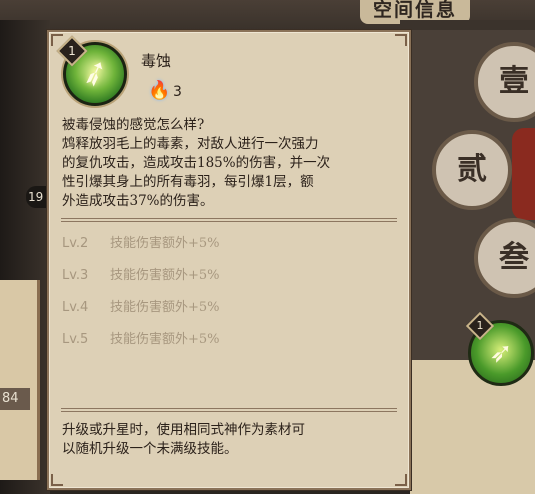 Image resolution: width=535 pixels, height=494 pixels. What do you see at coordinates (232, 440) in the screenshot?
I see `upgrade-tip: 升级或升星时，使用相同式神作为素材可 以随机升级一个未满级技能。` at bounding box center [232, 440].